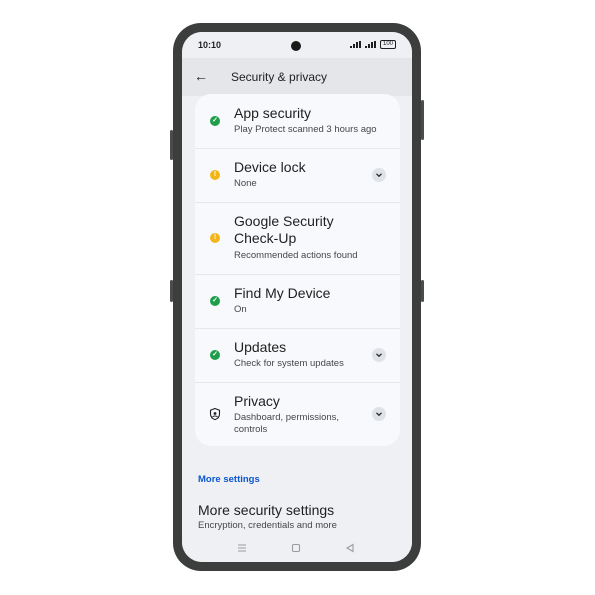 The width and height of the screenshot is (595, 595). What do you see at coordinates (355, 44) in the screenshot?
I see `signal-icon` at bounding box center [355, 44].